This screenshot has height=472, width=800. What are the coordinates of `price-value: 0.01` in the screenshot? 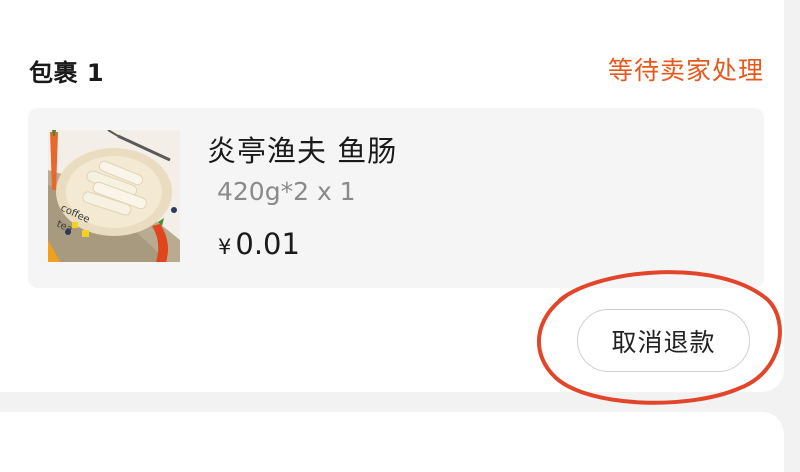 It's located at (267, 244).